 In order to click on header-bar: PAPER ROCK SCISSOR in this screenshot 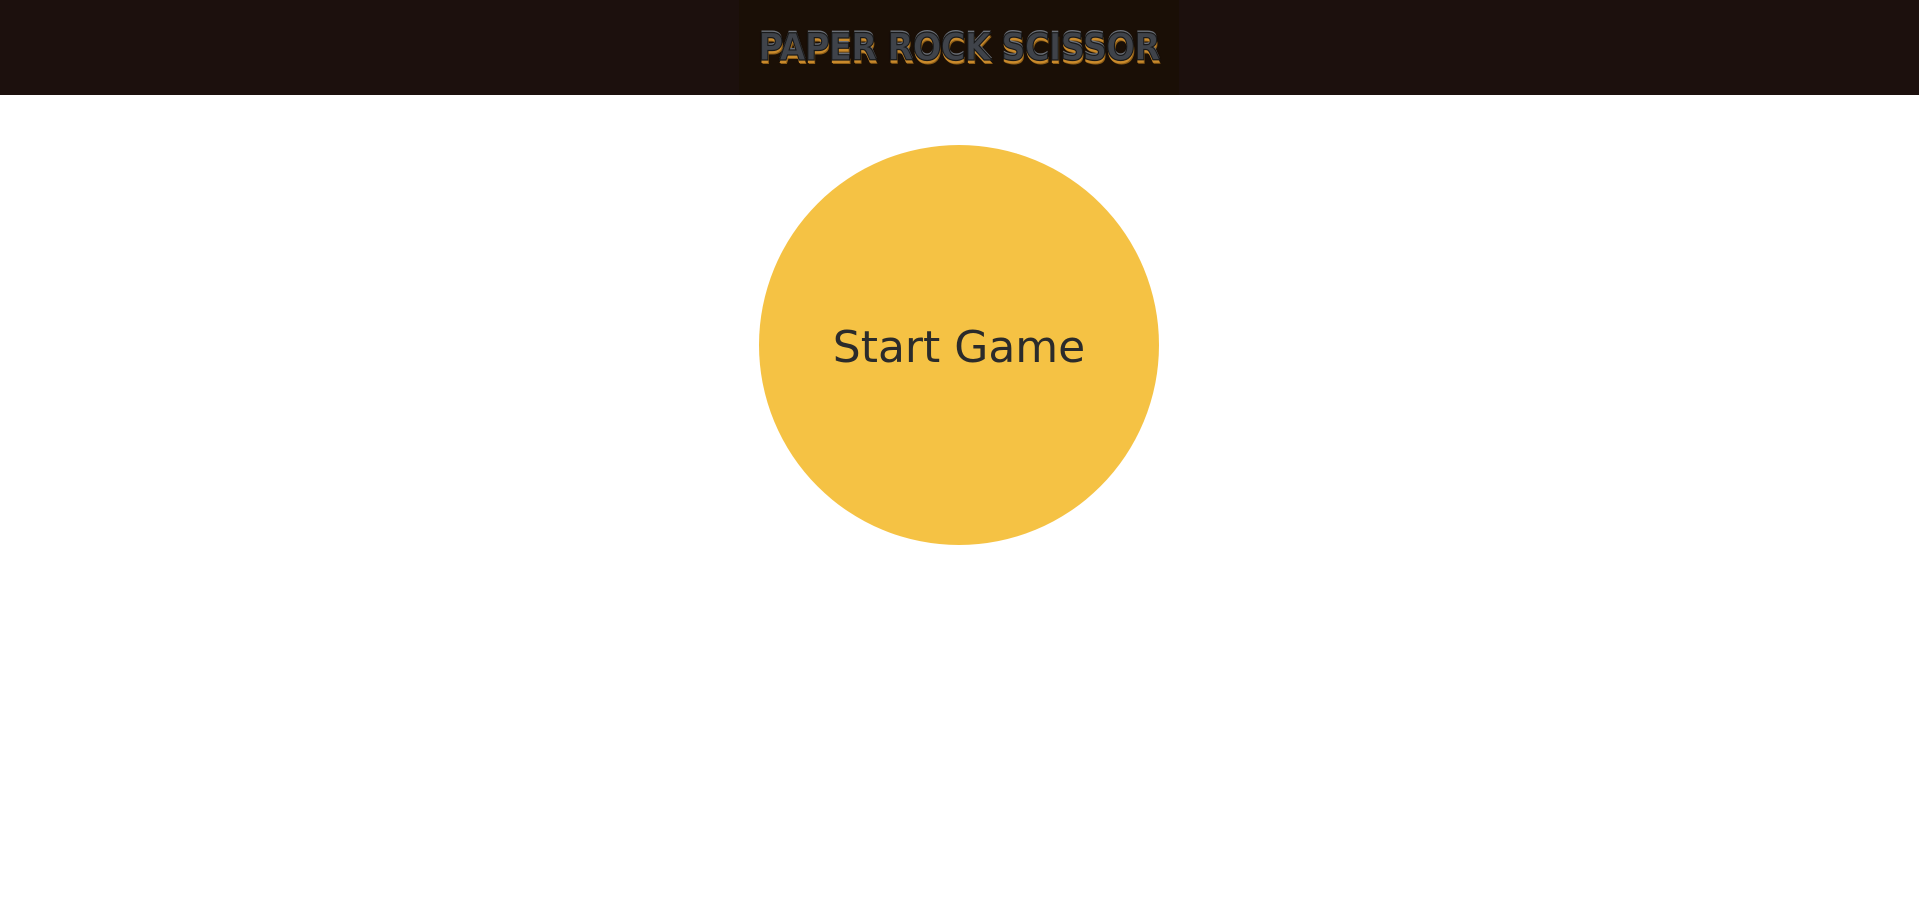, I will do `click(959, 47)`.